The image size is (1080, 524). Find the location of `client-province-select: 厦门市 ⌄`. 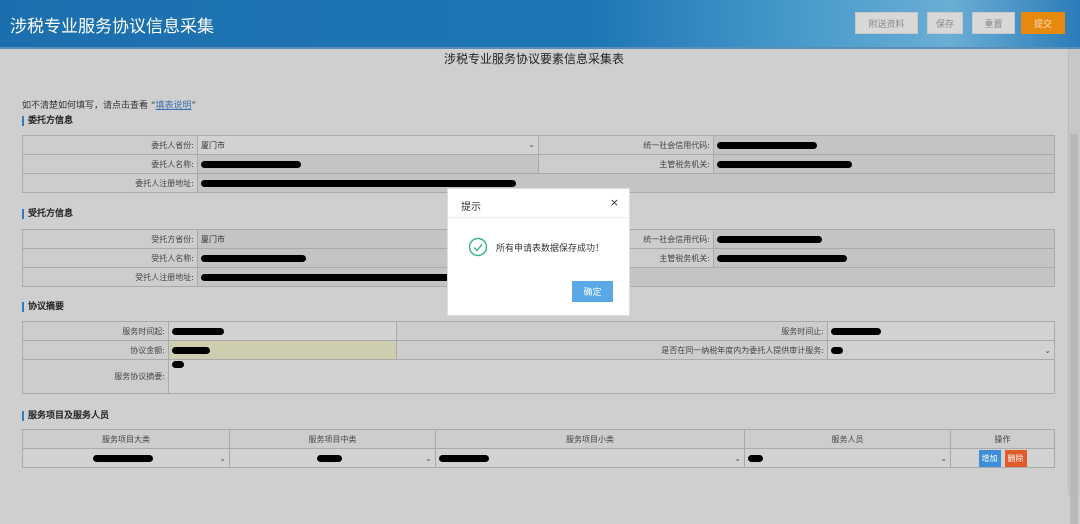

client-province-select: 厦门市 ⌄ is located at coordinates (368, 145).